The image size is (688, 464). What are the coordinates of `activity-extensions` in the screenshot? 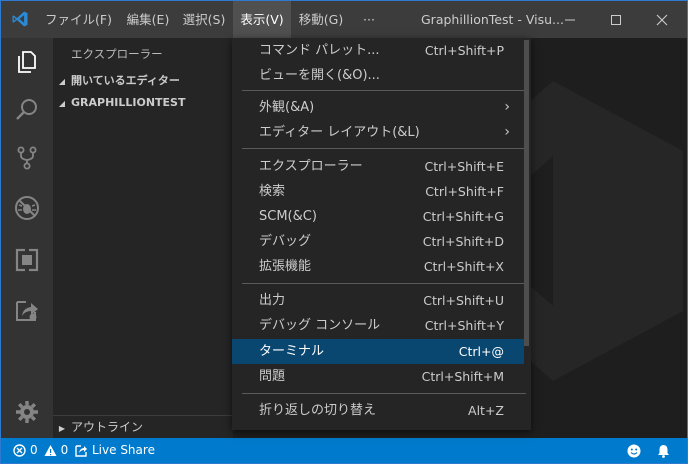 It's located at (27, 260).